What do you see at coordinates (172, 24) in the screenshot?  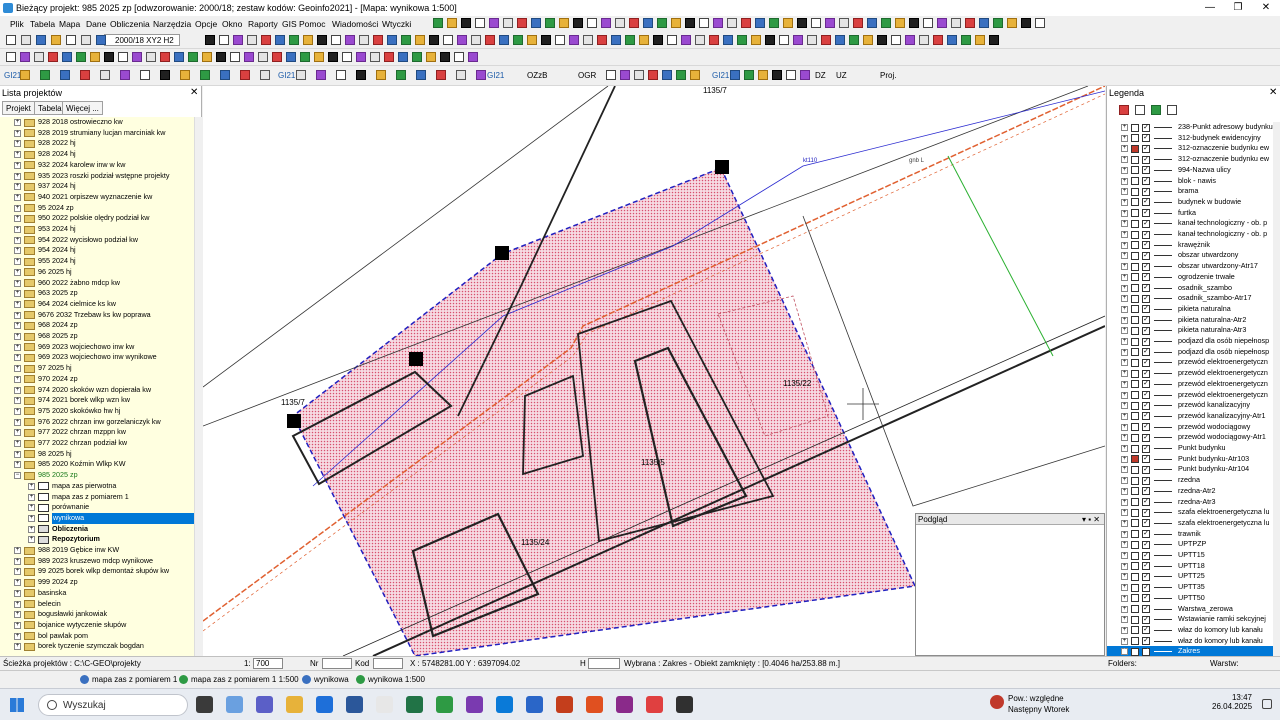 I see `menu-narzedzia: Narzędzia` at bounding box center [172, 24].